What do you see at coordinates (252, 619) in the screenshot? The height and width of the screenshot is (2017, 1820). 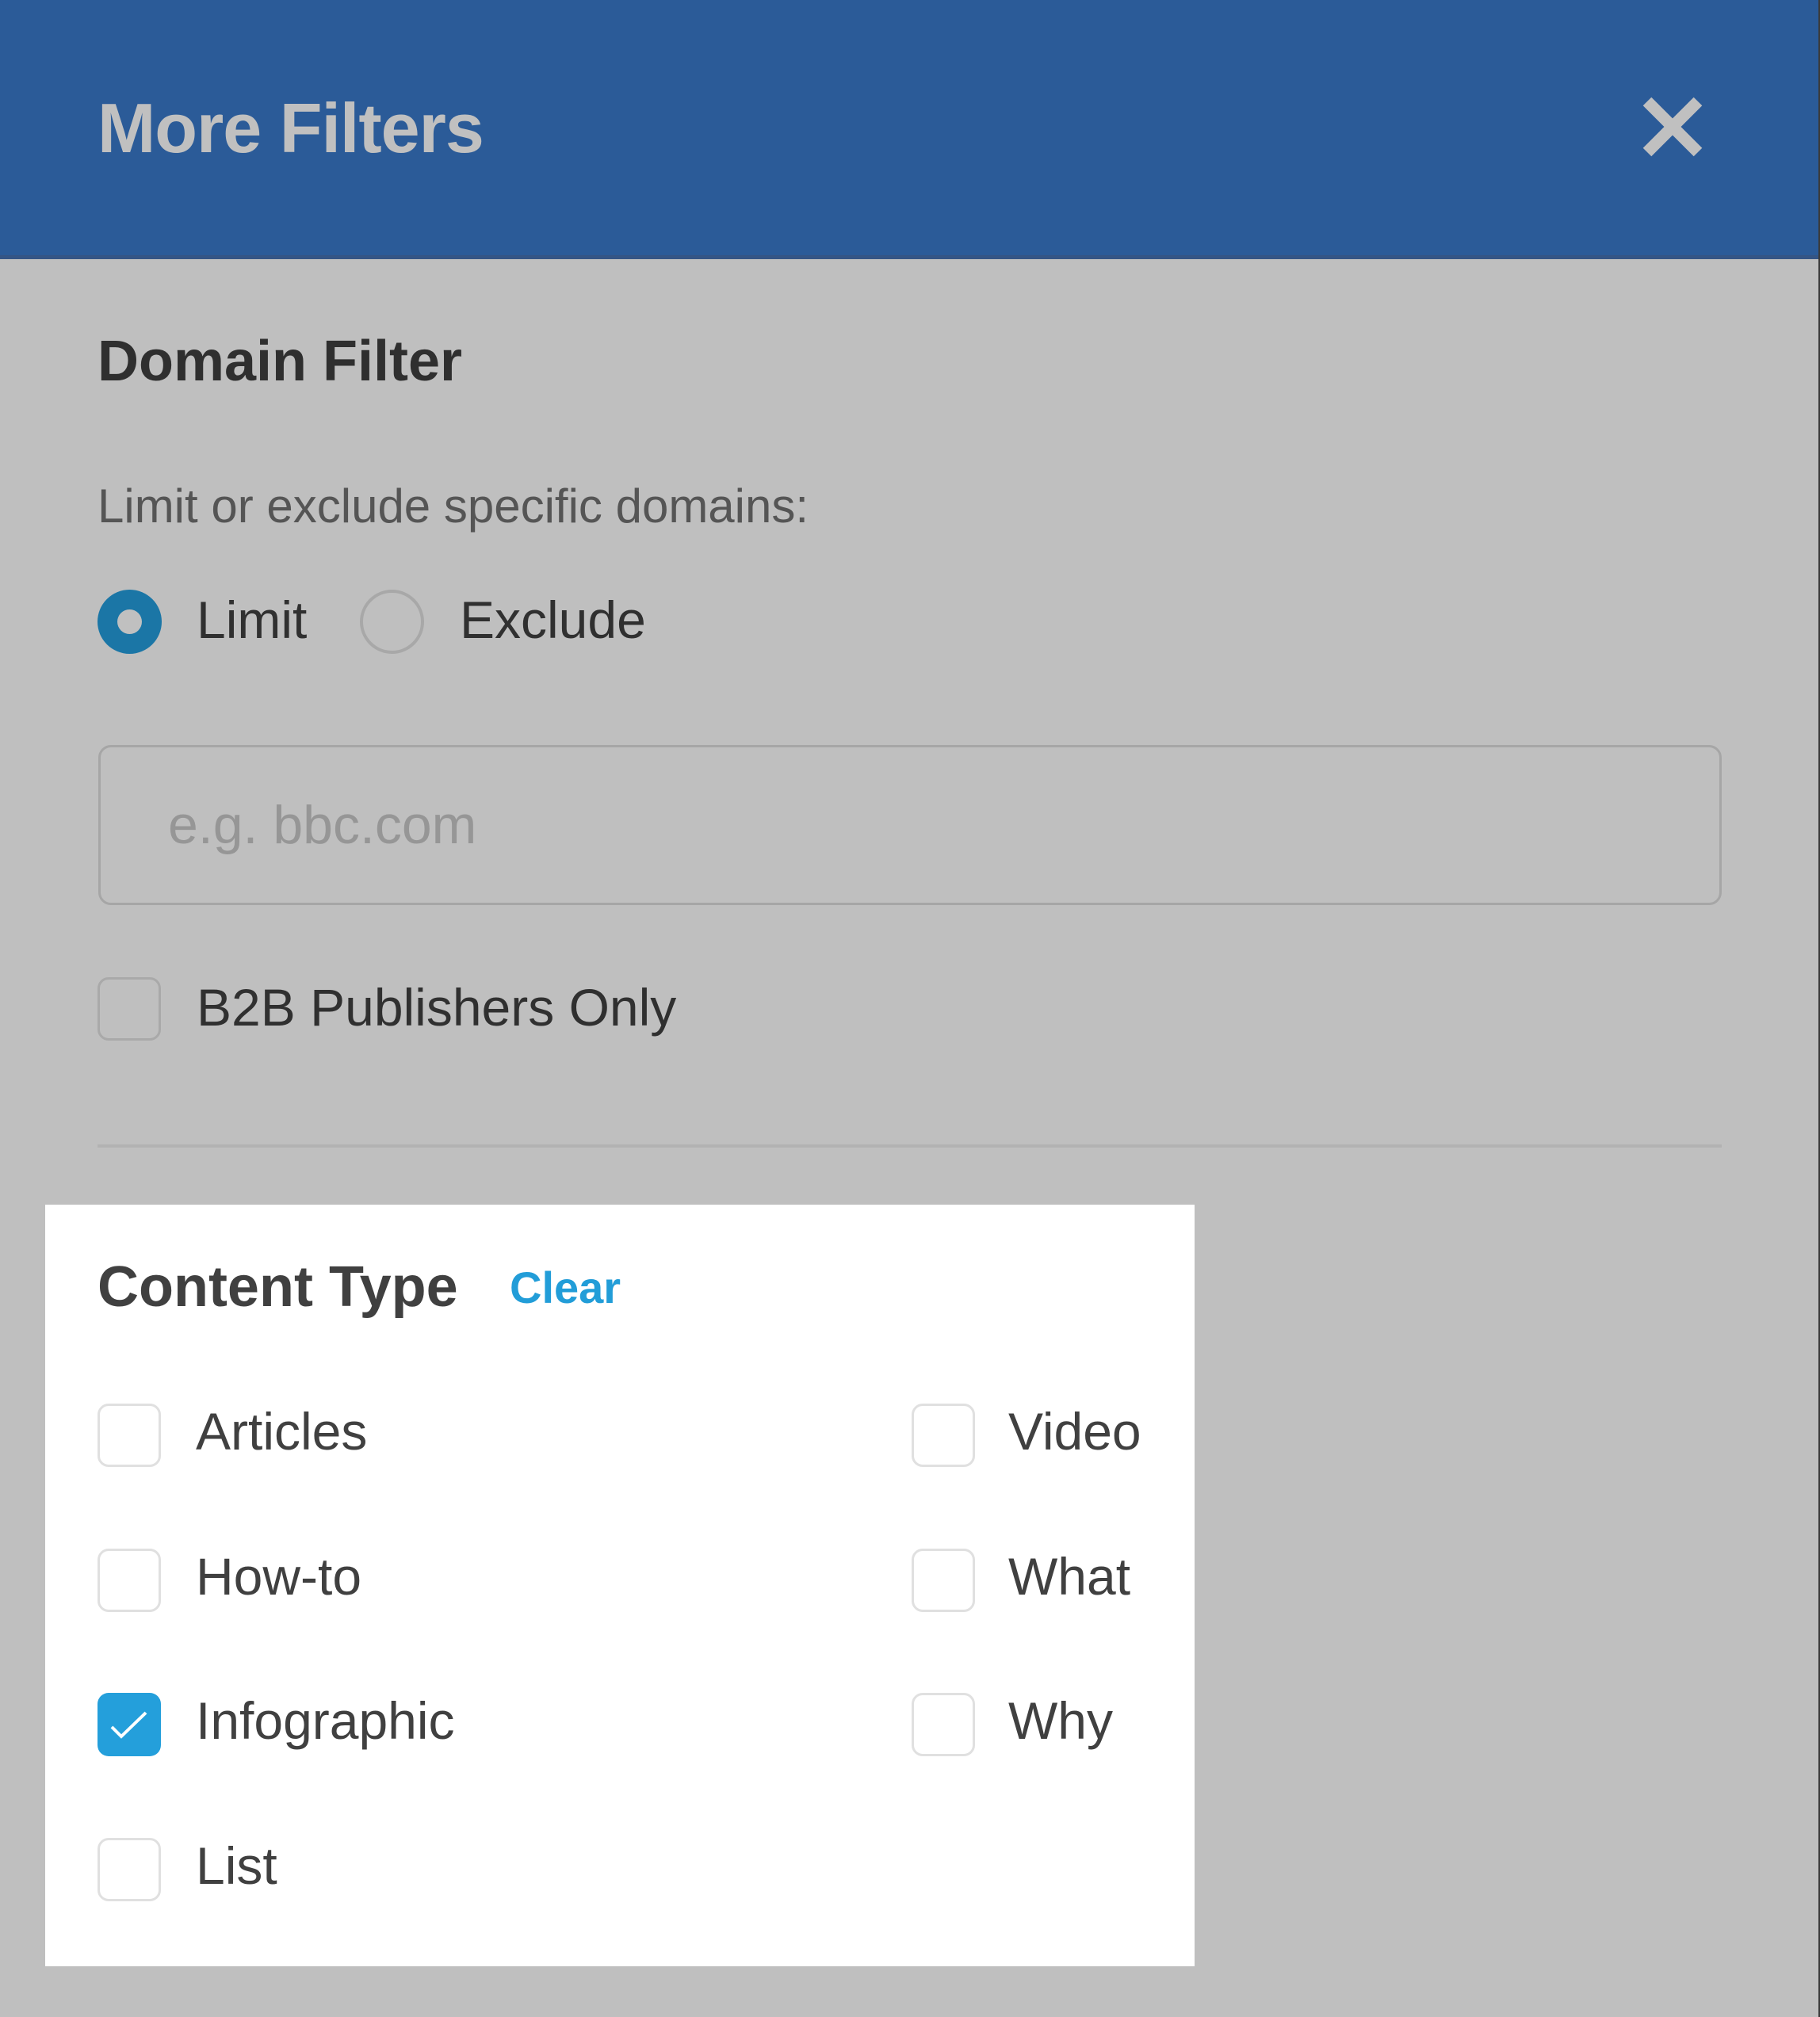 I see `radio-limit-label: Limit` at bounding box center [252, 619].